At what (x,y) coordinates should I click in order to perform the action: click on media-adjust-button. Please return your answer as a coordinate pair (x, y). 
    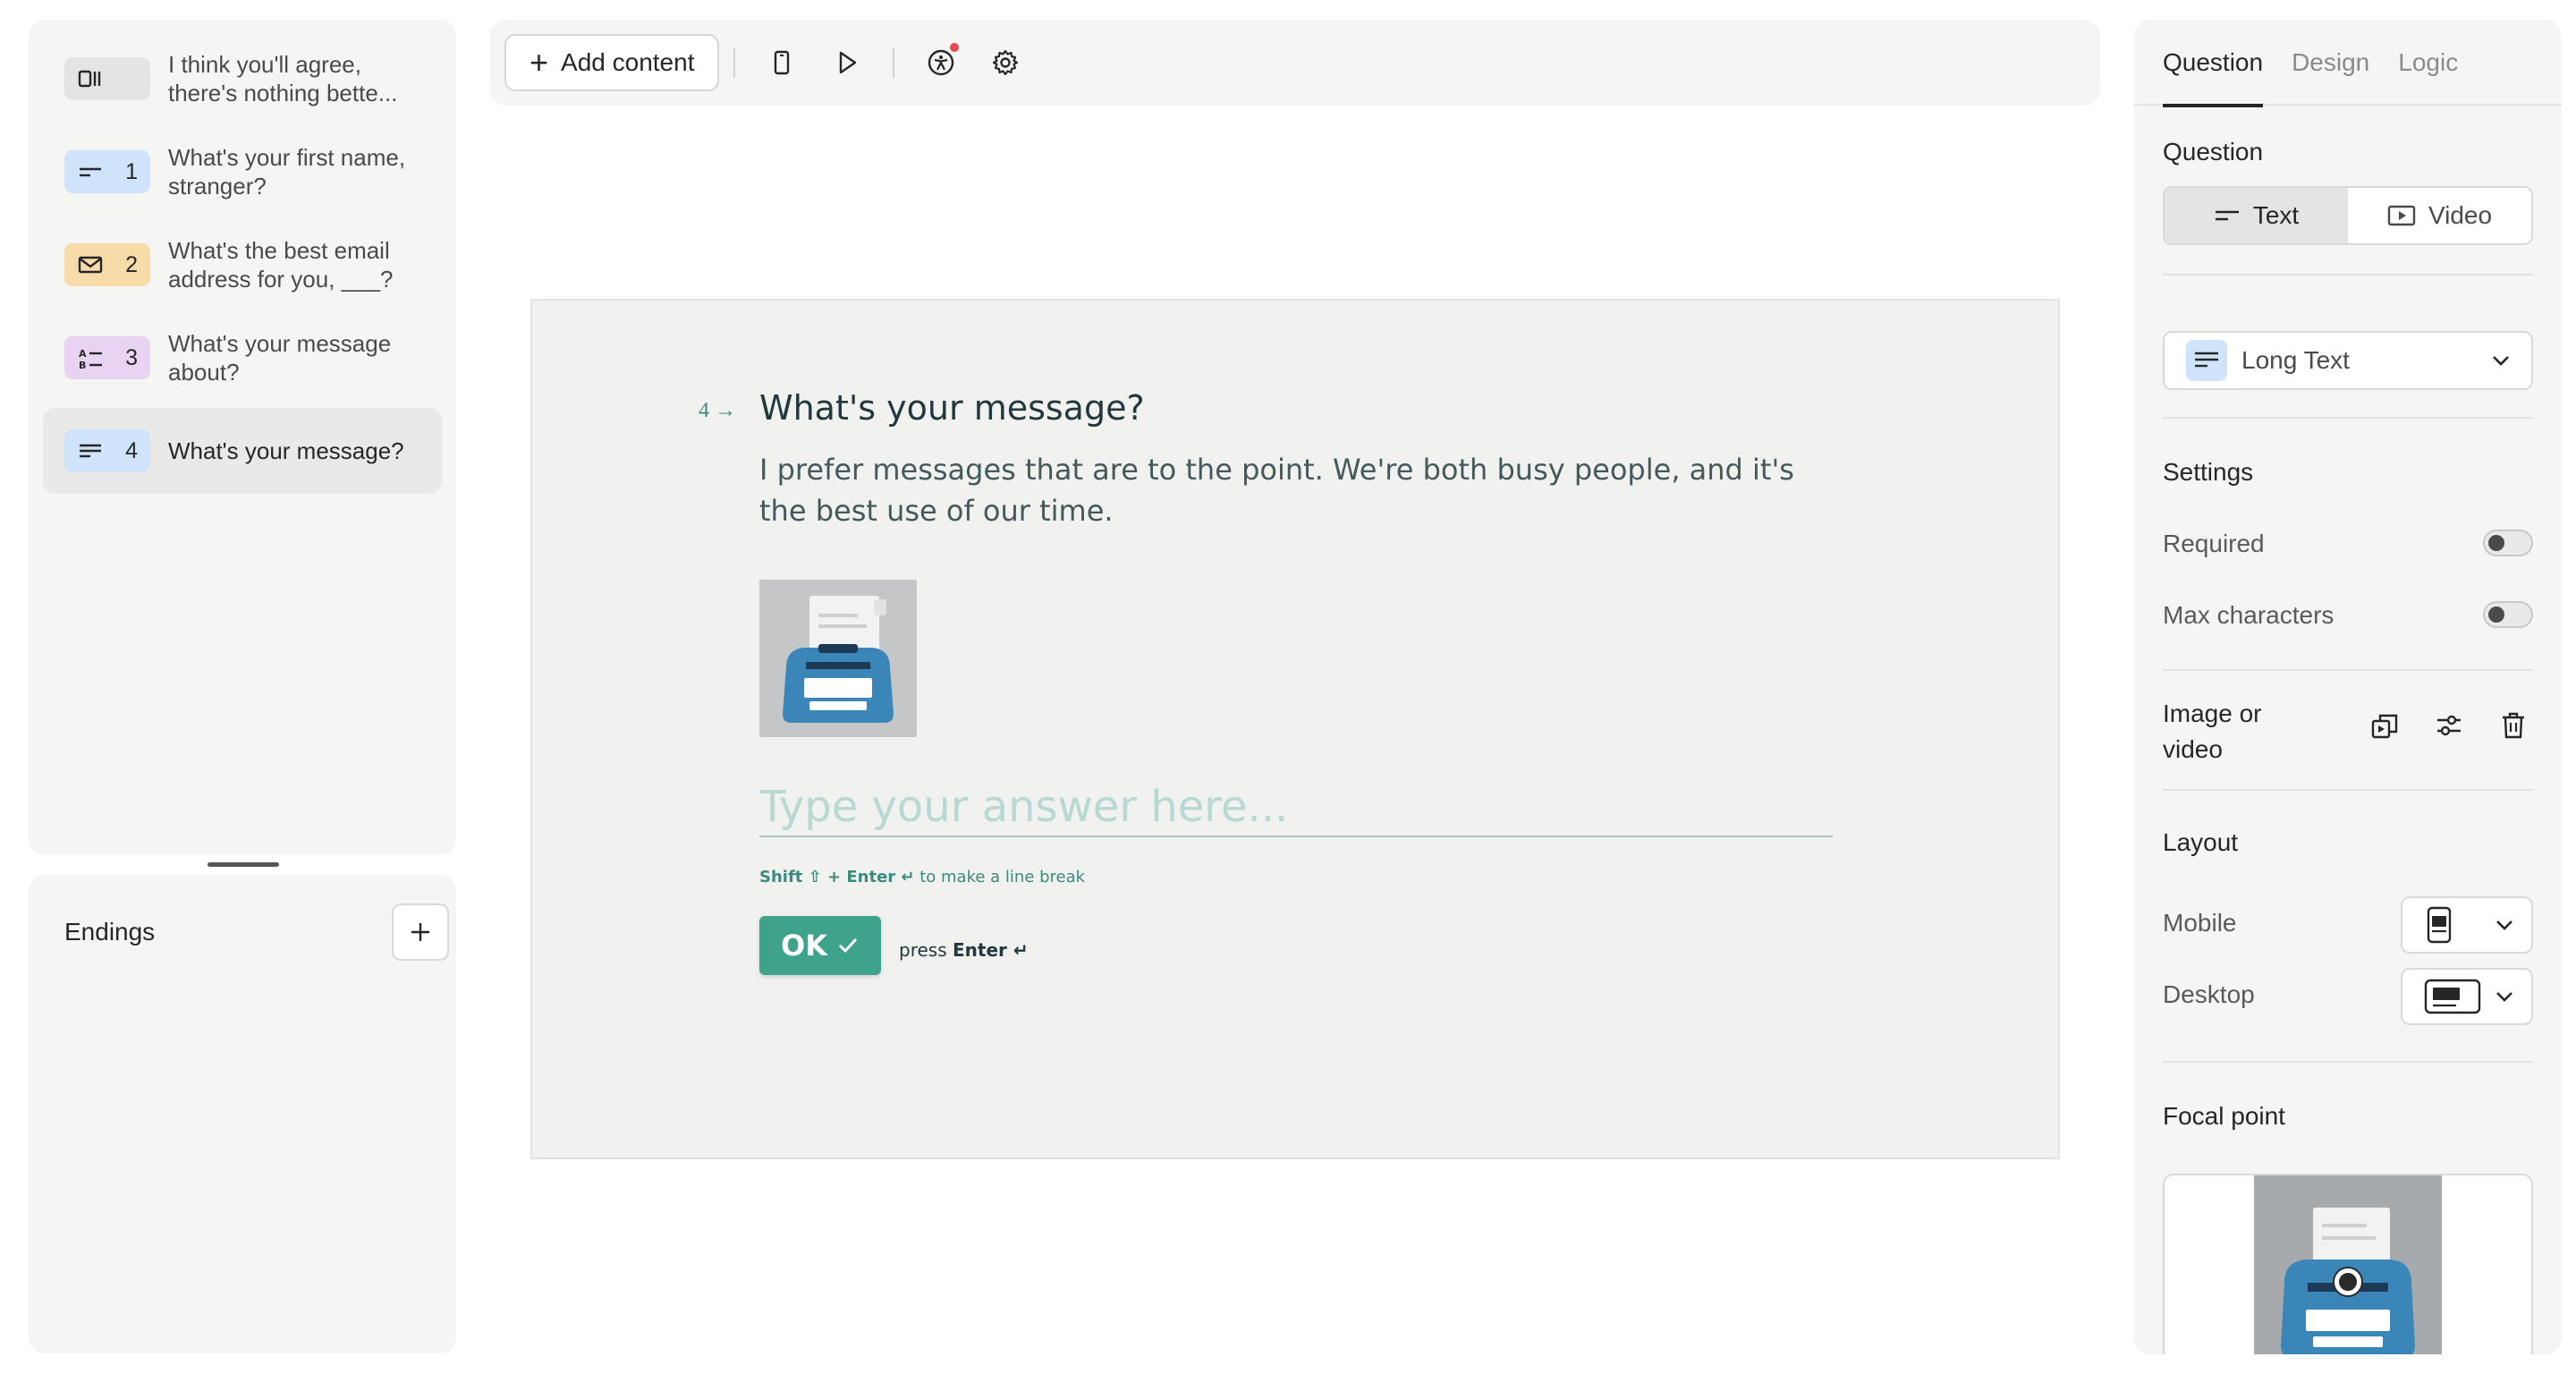
    Looking at the image, I should click on (2449, 725).